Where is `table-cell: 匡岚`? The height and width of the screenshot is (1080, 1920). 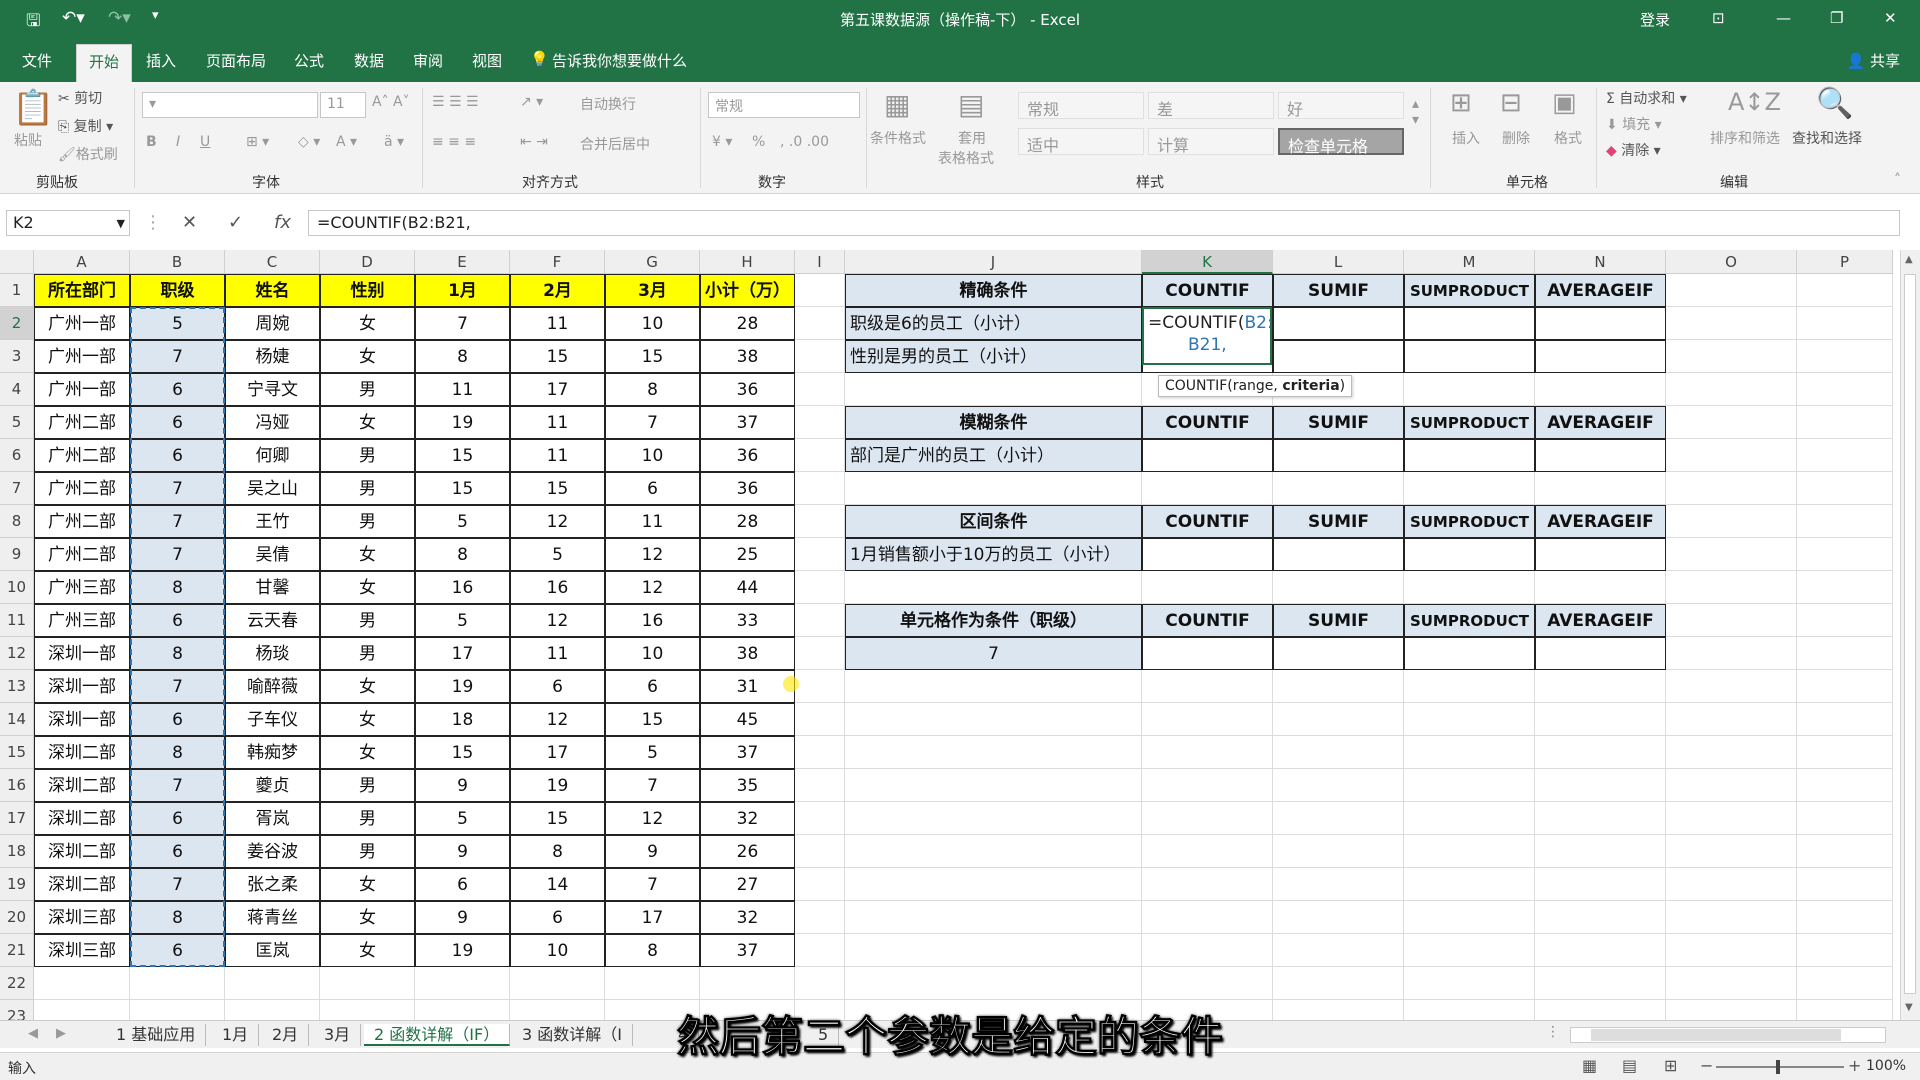 table-cell: 匡岚 is located at coordinates (272, 950).